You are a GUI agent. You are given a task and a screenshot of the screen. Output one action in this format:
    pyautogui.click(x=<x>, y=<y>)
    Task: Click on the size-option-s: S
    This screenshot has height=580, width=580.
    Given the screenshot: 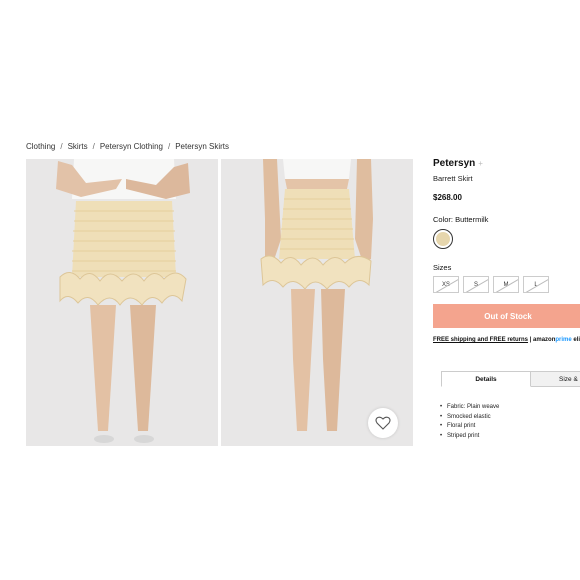 What is the action you would take?
    pyautogui.click(x=476, y=284)
    